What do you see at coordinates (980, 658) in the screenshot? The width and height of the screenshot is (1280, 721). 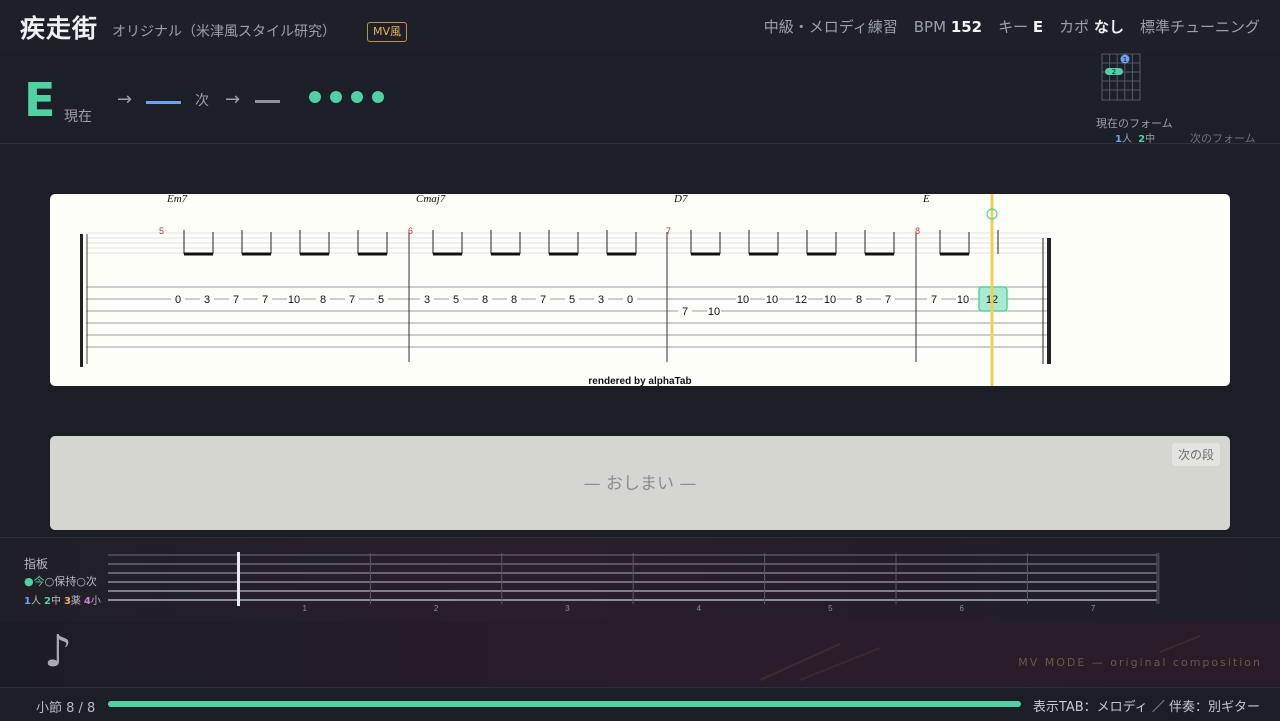 I see `decorative-streaks` at bounding box center [980, 658].